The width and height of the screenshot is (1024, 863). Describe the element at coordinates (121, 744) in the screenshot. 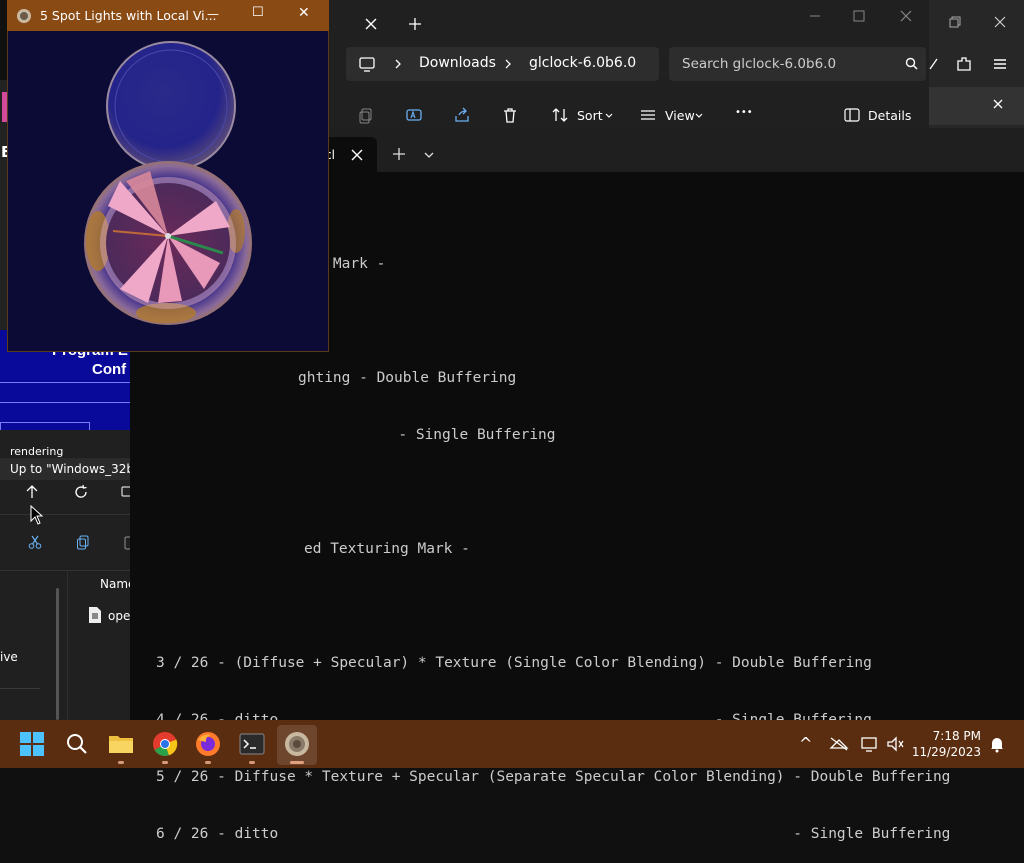

I see `file-explorer-icon` at that location.